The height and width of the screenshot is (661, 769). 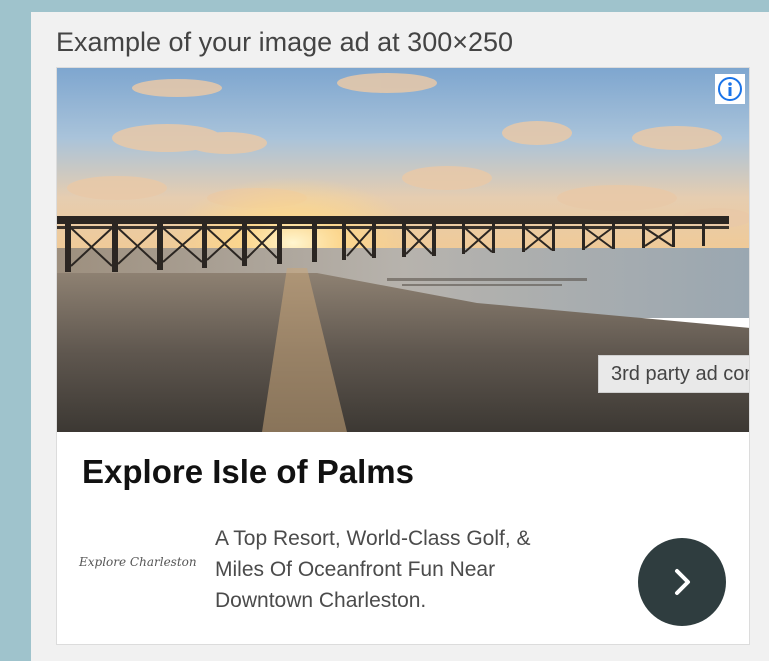 What do you see at coordinates (285, 42) in the screenshot?
I see `preview-caption: Example of your image ad at 300×250` at bounding box center [285, 42].